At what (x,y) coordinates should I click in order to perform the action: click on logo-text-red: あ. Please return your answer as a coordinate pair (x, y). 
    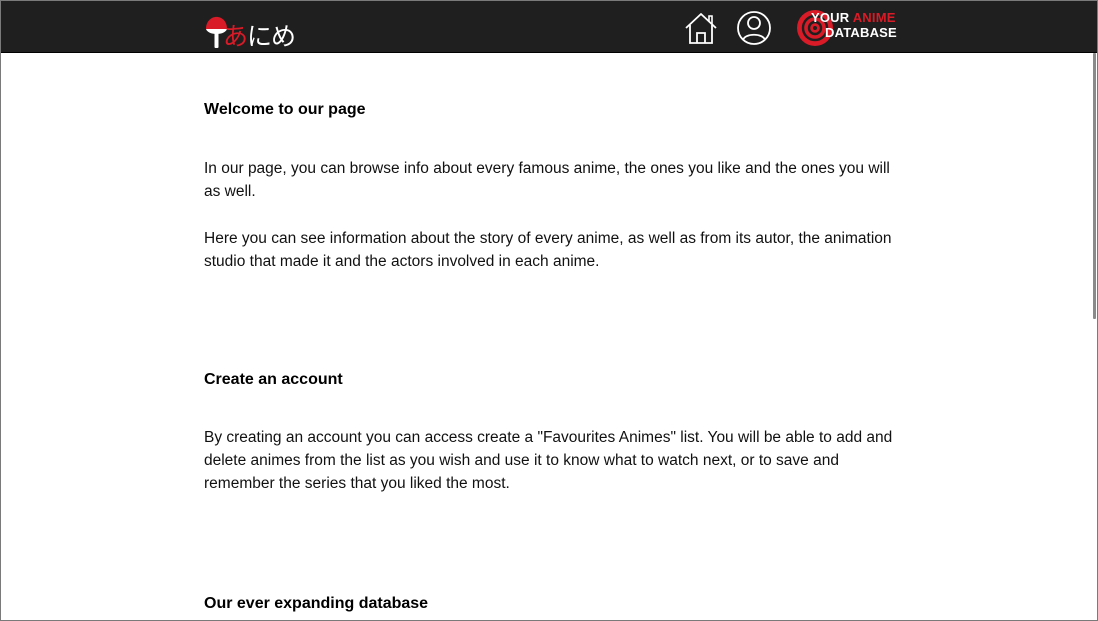
    Looking at the image, I should click on (235, 36).